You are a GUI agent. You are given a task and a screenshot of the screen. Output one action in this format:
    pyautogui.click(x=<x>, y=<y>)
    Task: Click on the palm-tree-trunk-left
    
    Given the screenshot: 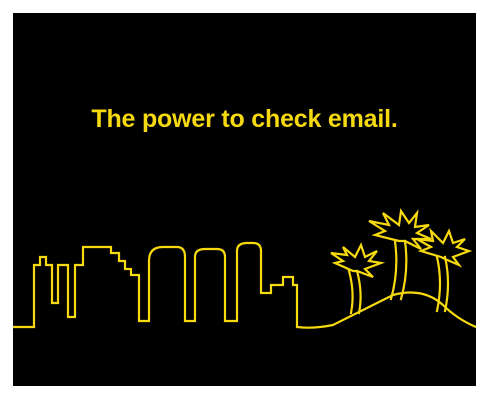 What is the action you would take?
    pyautogui.click(x=354, y=292)
    